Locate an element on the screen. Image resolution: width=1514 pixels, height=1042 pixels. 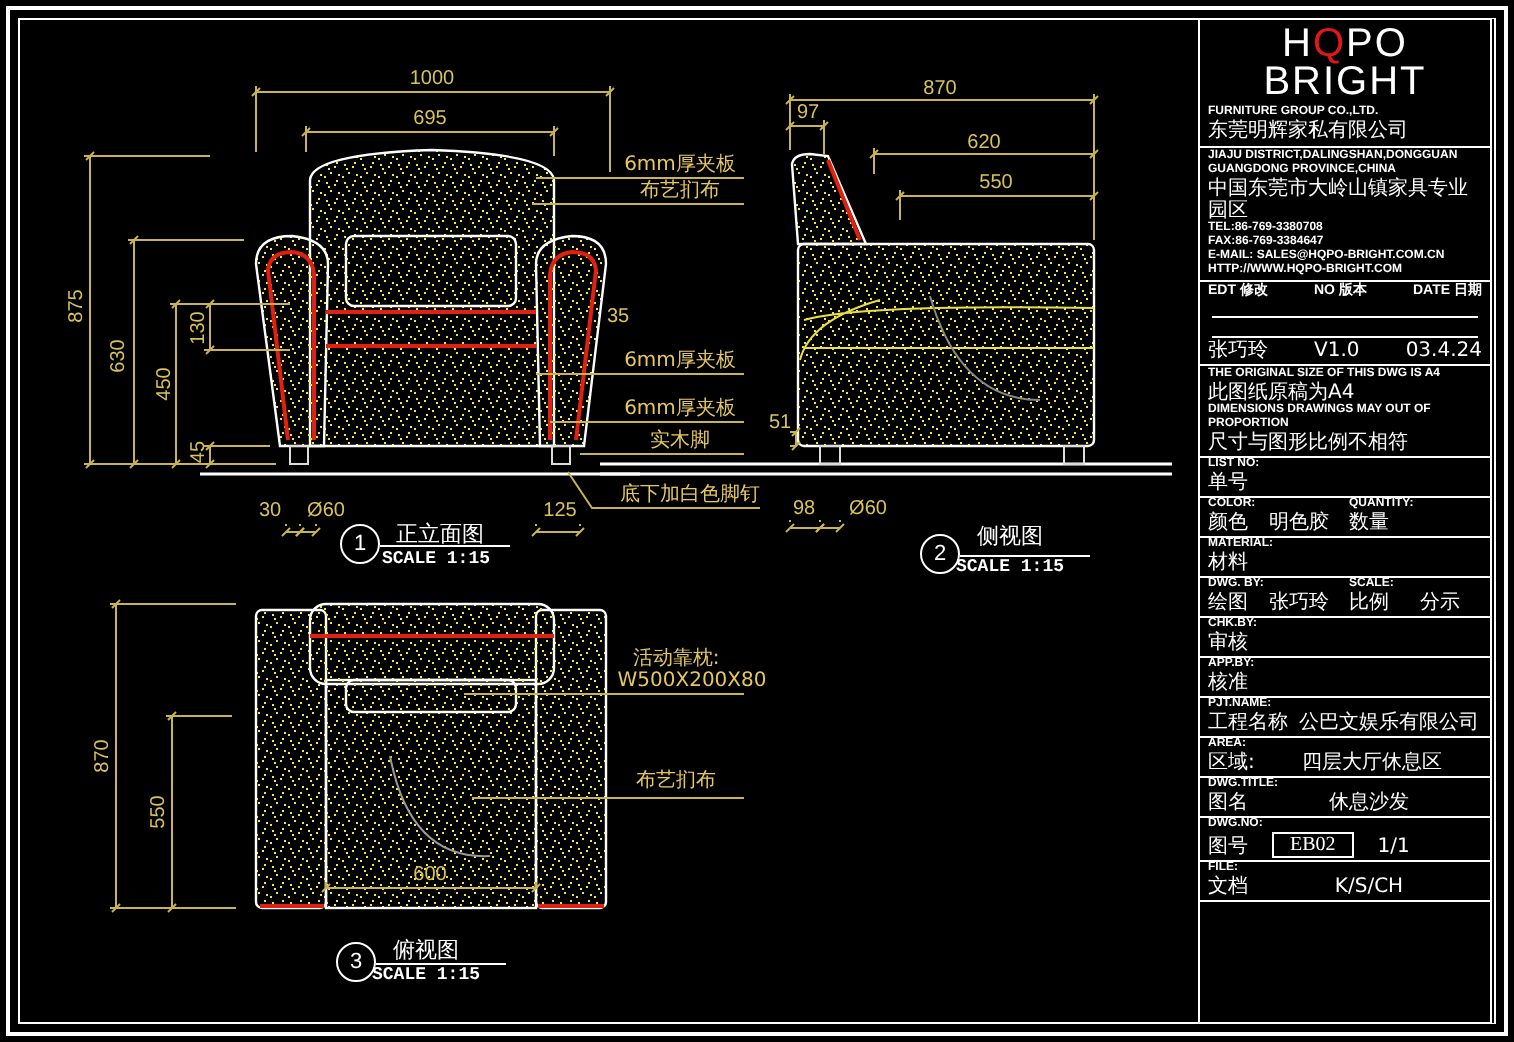
view-title: 侧视图 is located at coordinates (1010, 536).